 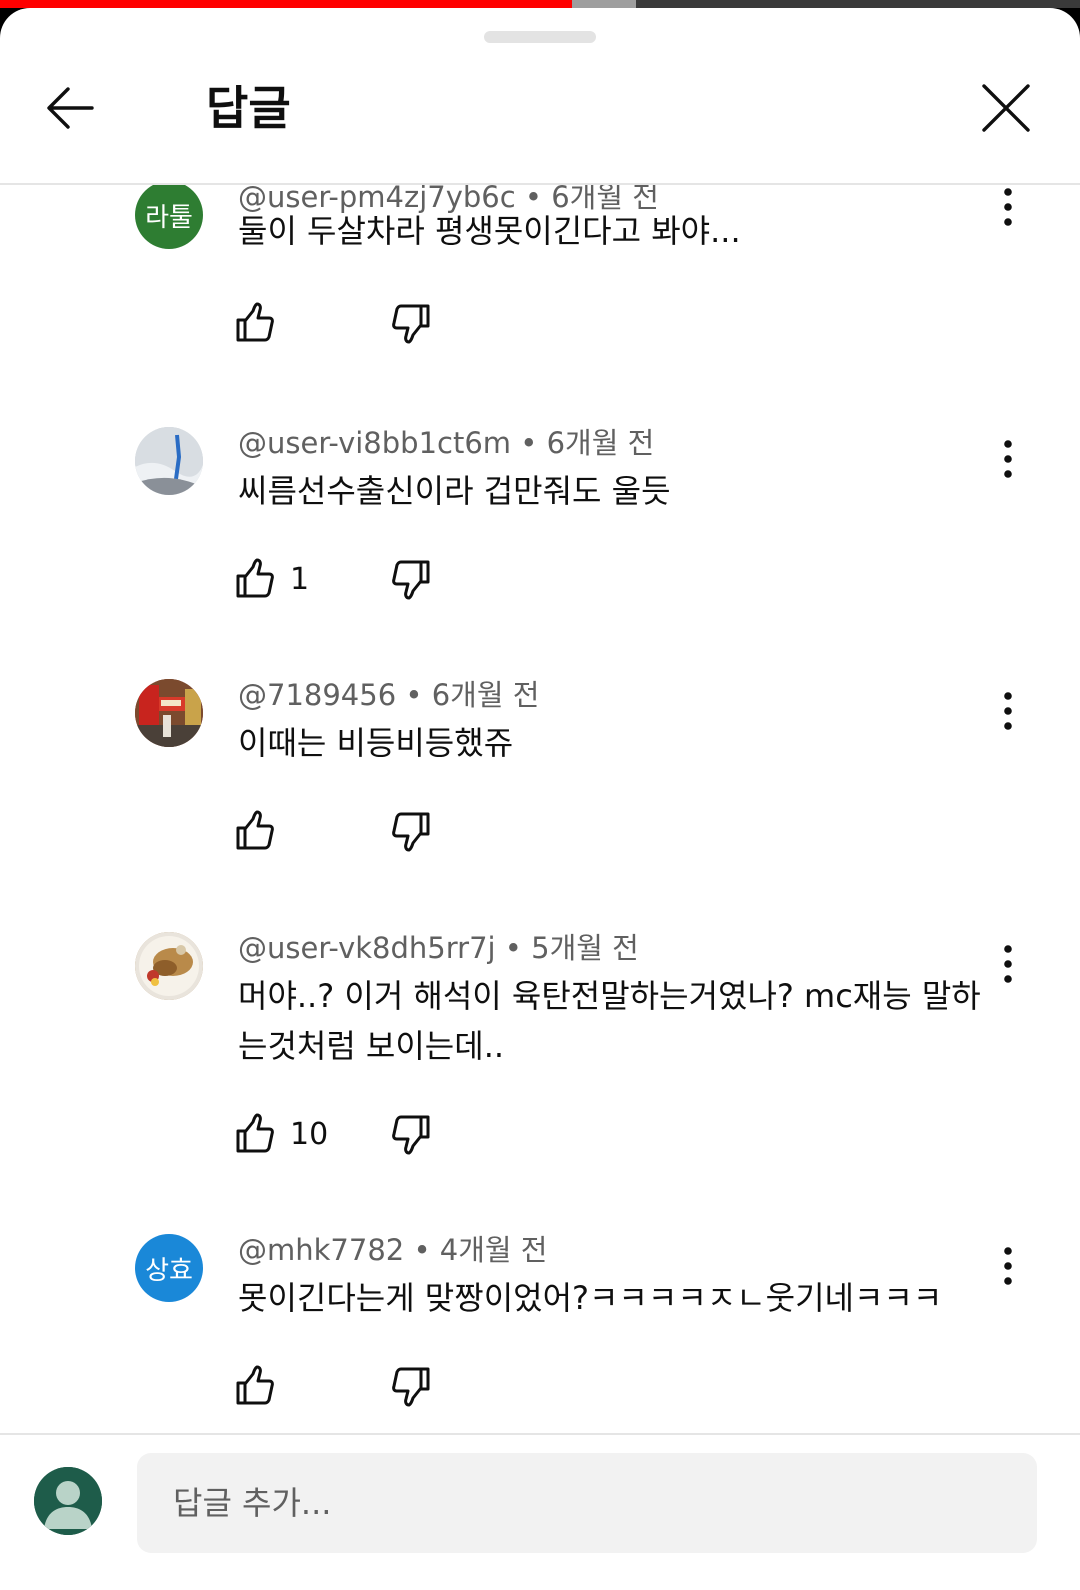 What do you see at coordinates (493, 1250) in the screenshot?
I see `comment-time: 4개월 전` at bounding box center [493, 1250].